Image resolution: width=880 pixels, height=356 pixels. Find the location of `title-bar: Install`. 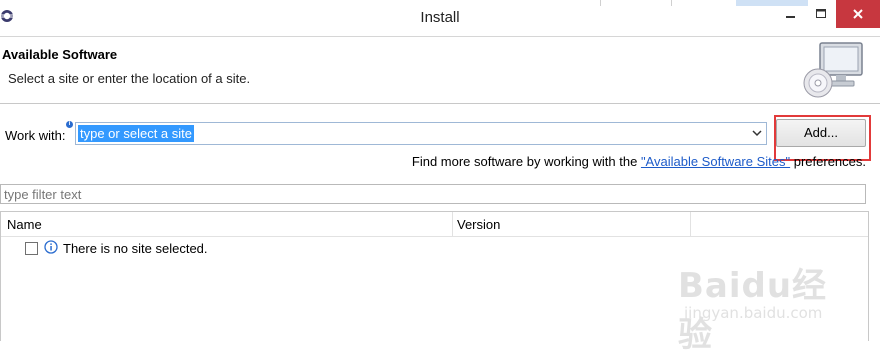

title-bar: Install is located at coordinates (440, 18).